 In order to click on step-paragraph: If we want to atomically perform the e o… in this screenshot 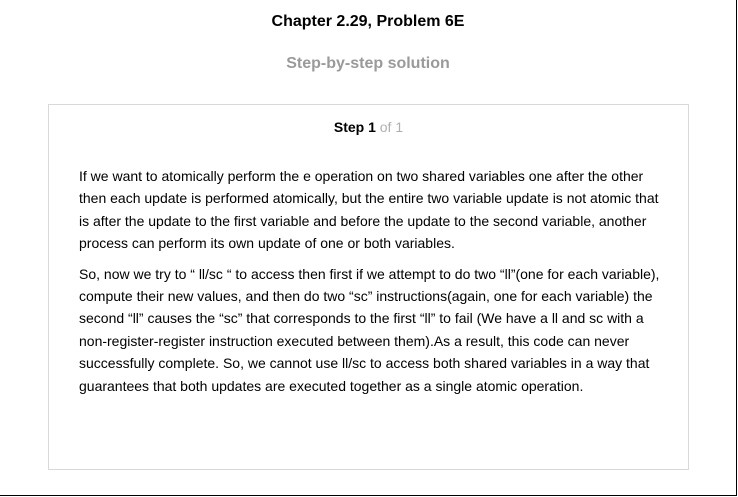, I will do `click(369, 210)`.